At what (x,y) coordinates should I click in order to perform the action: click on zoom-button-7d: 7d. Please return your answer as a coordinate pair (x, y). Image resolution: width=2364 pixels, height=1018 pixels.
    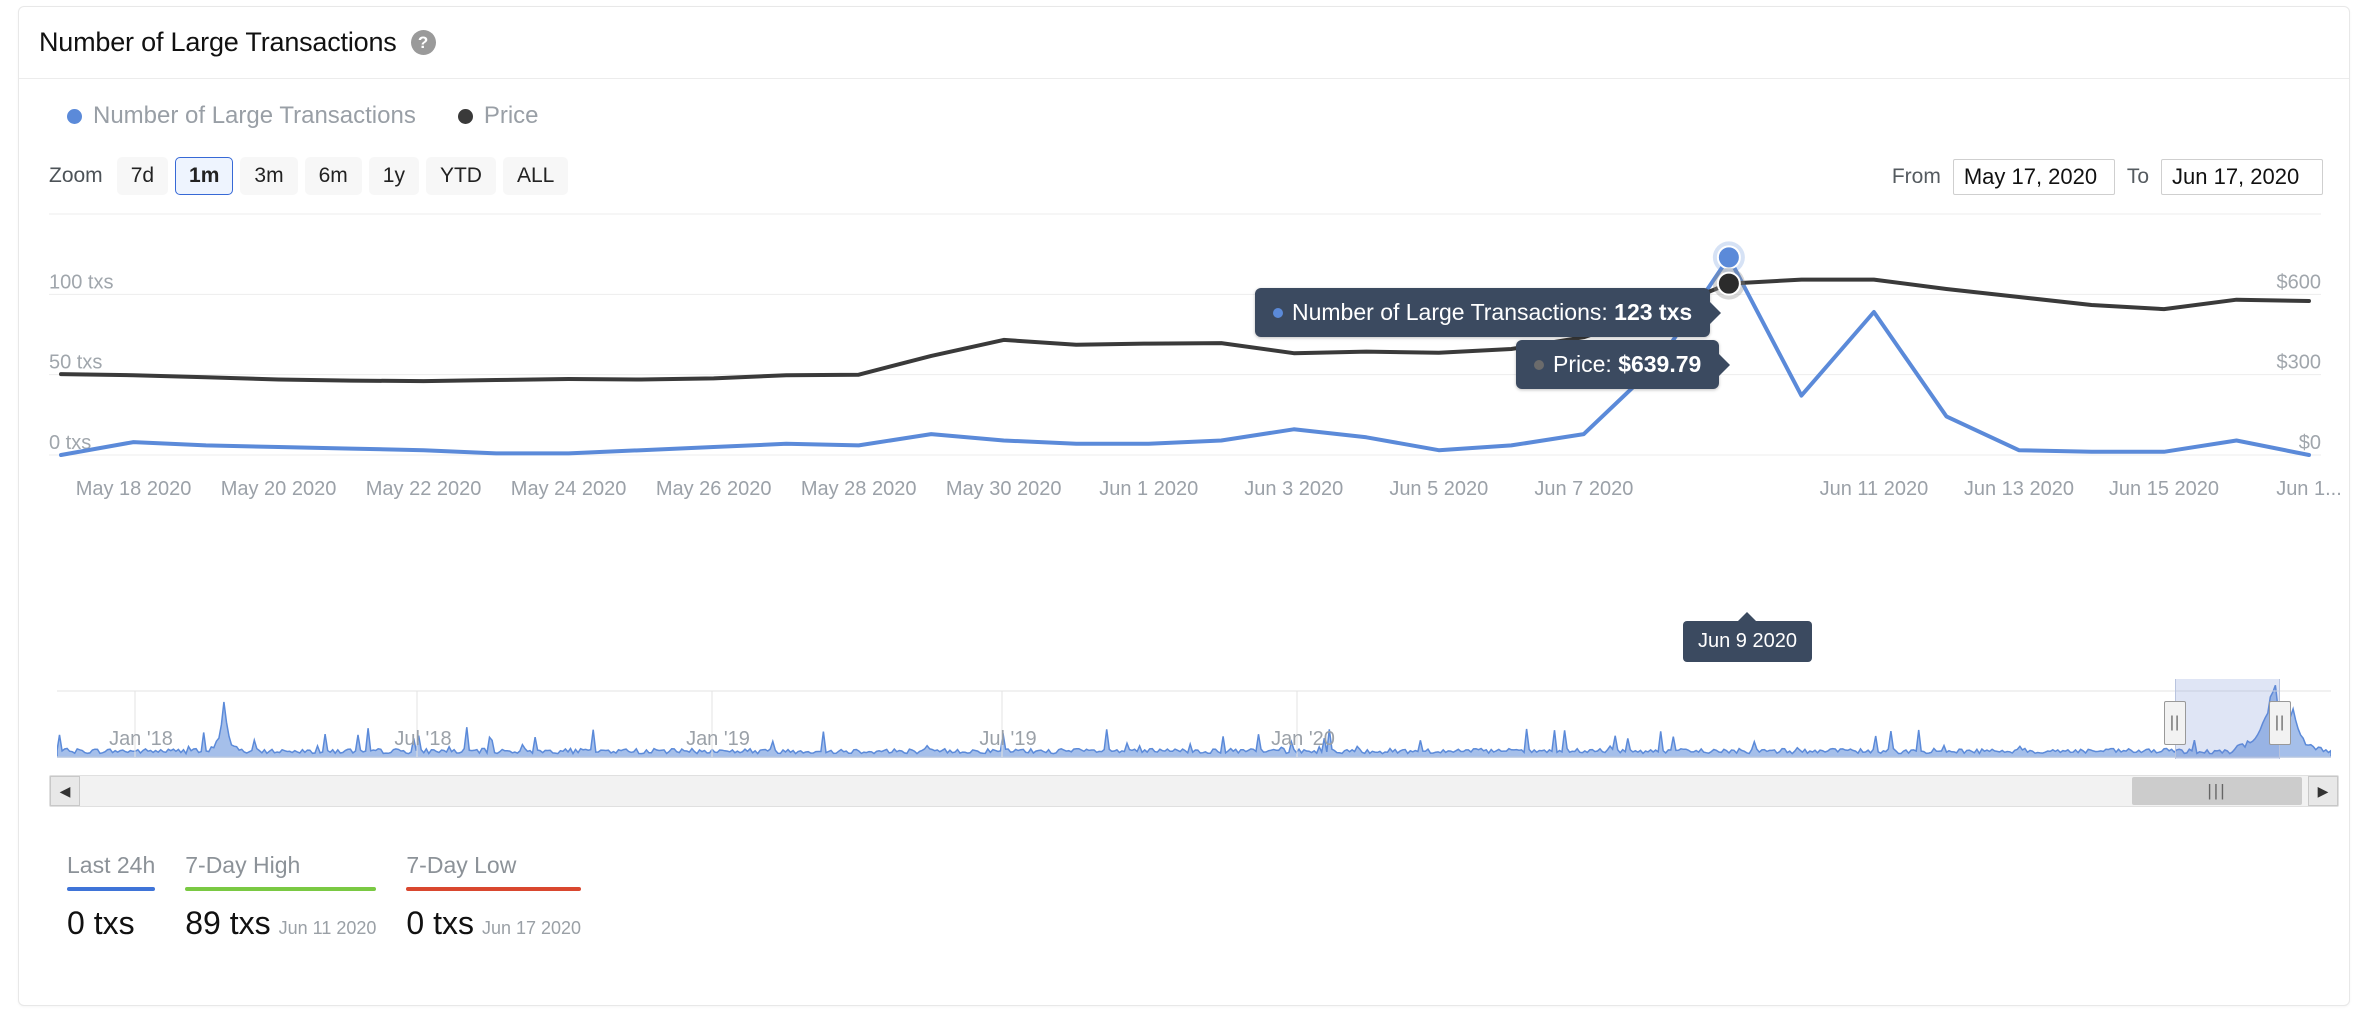
    Looking at the image, I should click on (142, 176).